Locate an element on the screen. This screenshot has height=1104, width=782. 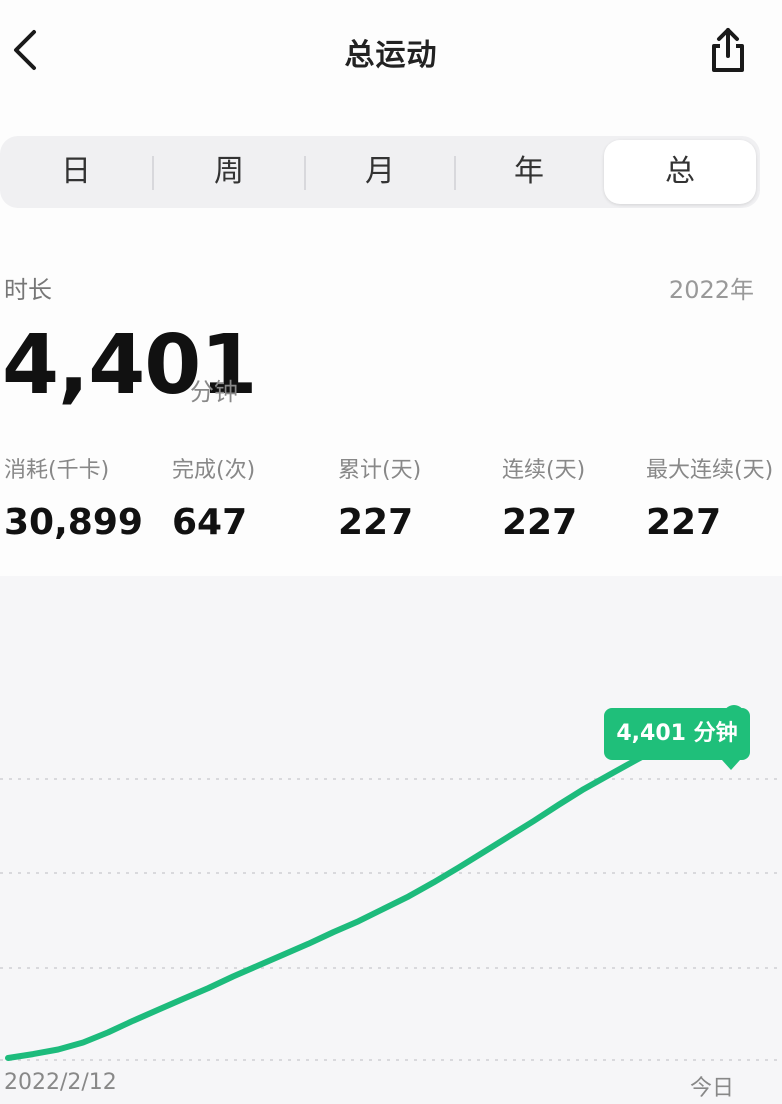
duration-label: 时长 is located at coordinates (28, 290).